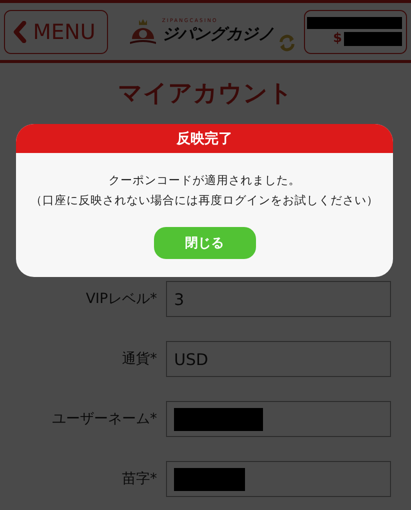 The image size is (411, 510). Describe the element at coordinates (204, 139) in the screenshot. I see `dialog-title: 反映完了` at that location.